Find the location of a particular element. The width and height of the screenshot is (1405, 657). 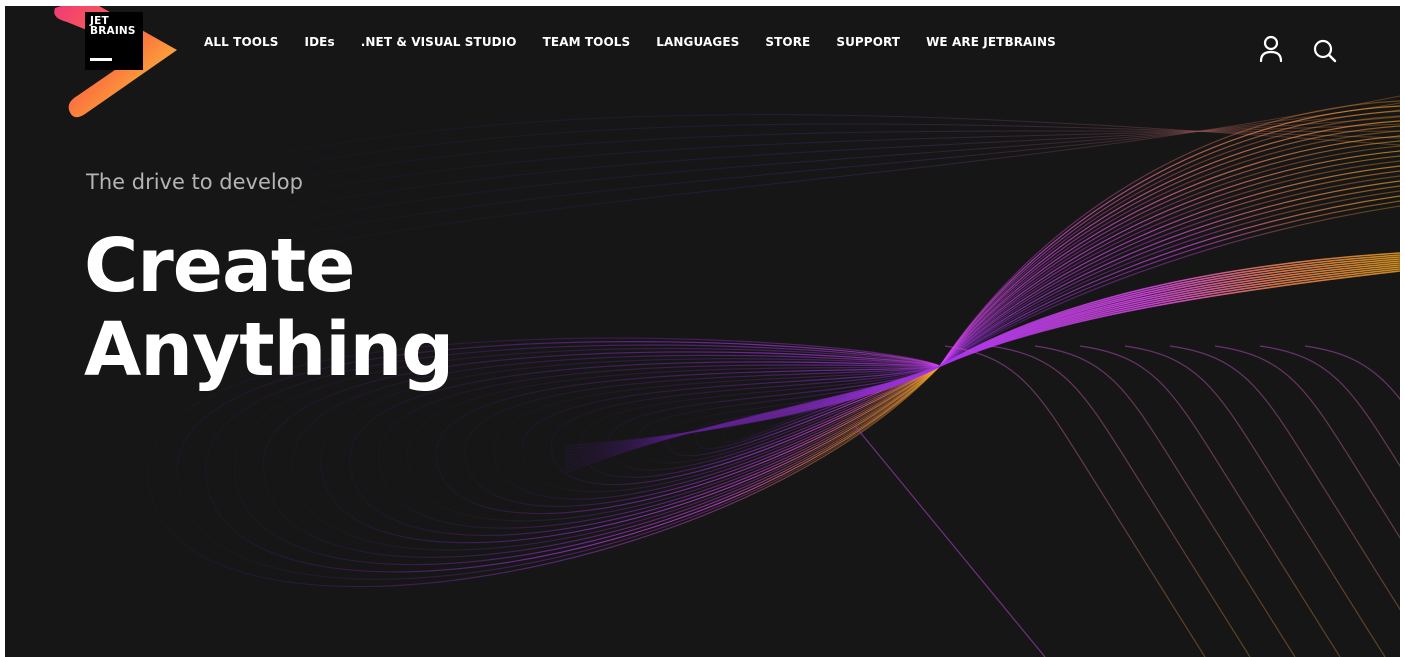

hero-headline-line1: Create is located at coordinates (220, 266).